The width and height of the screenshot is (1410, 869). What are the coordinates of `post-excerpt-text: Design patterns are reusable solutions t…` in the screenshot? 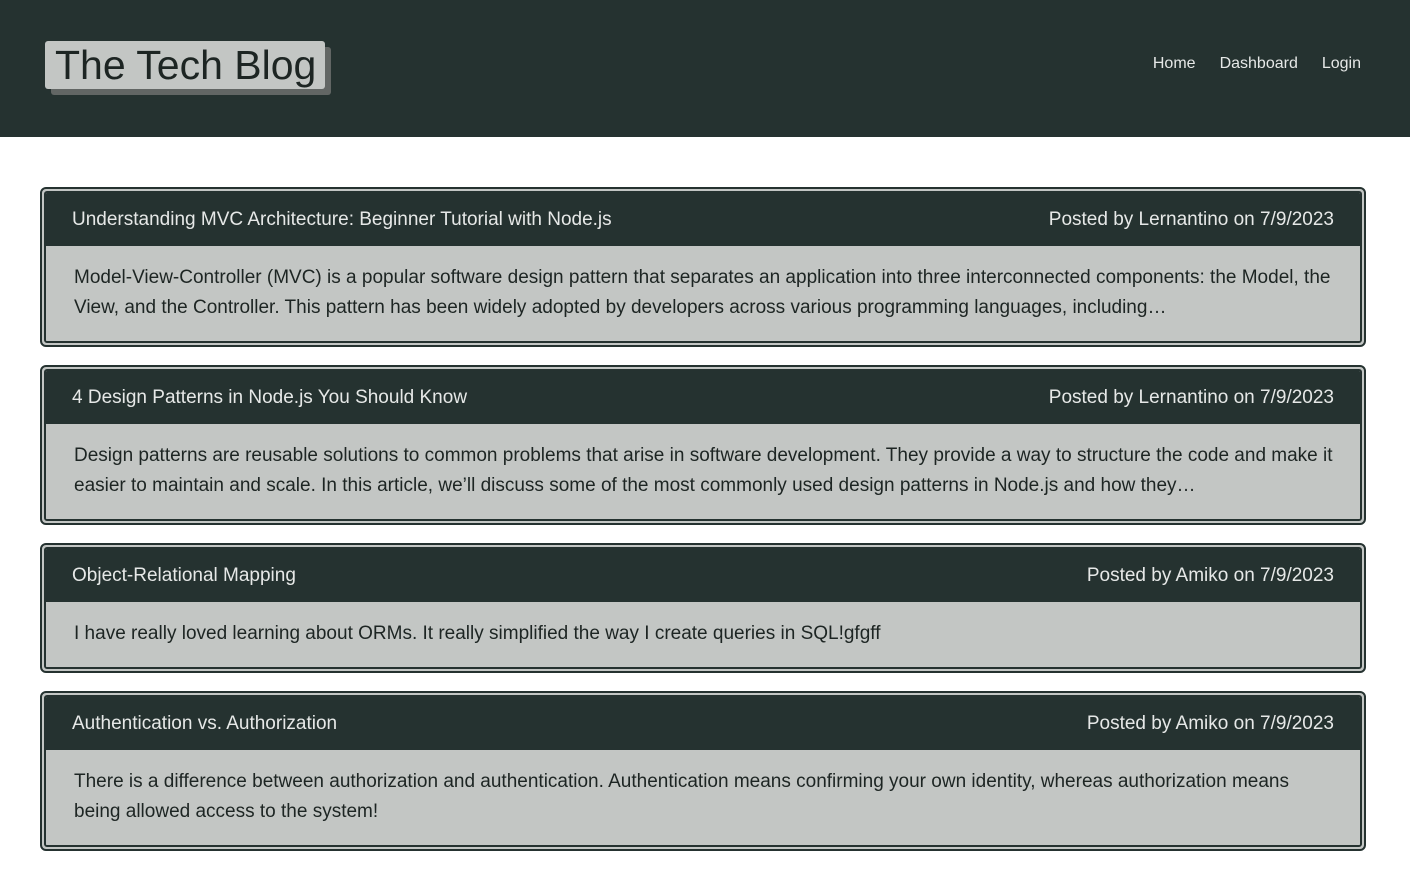 It's located at (703, 470).